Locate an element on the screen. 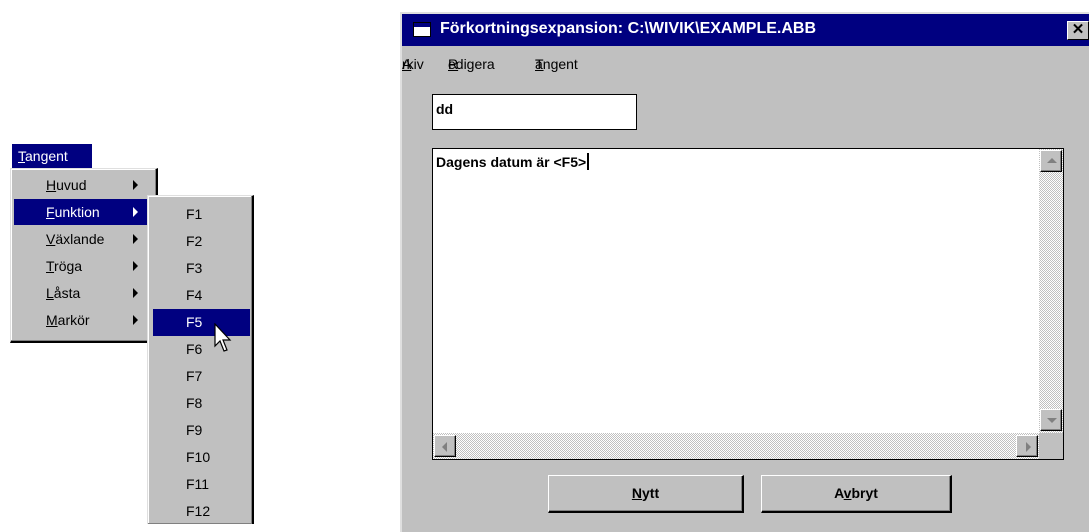  menu-item-f1: F1 is located at coordinates (201, 214).